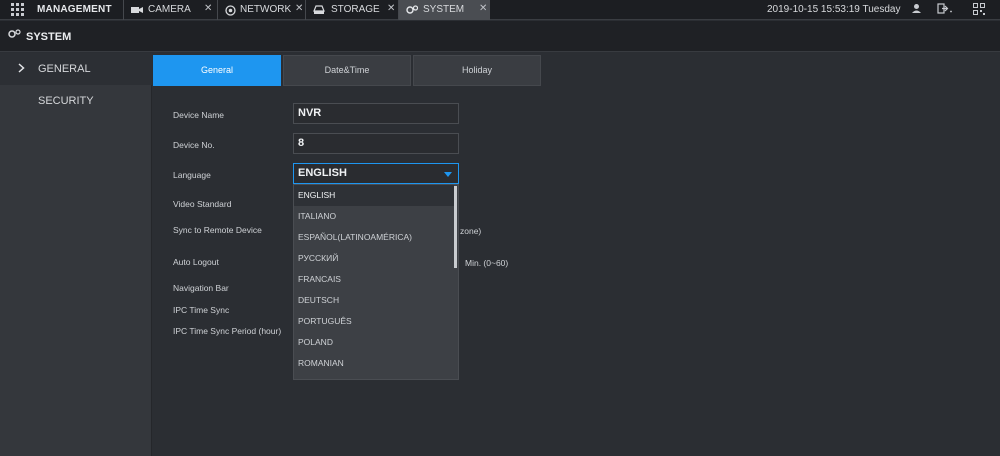 The height and width of the screenshot is (456, 1000). What do you see at coordinates (196, 262) in the screenshot?
I see `auto-logout-label: Auto Logout` at bounding box center [196, 262].